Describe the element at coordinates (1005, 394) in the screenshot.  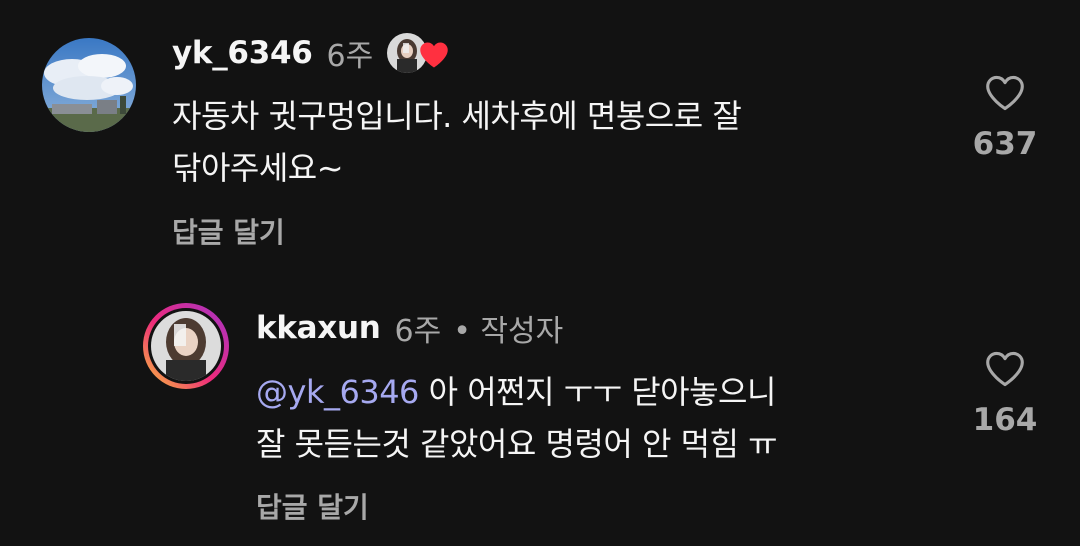
I see `like-control-2: 164` at that location.